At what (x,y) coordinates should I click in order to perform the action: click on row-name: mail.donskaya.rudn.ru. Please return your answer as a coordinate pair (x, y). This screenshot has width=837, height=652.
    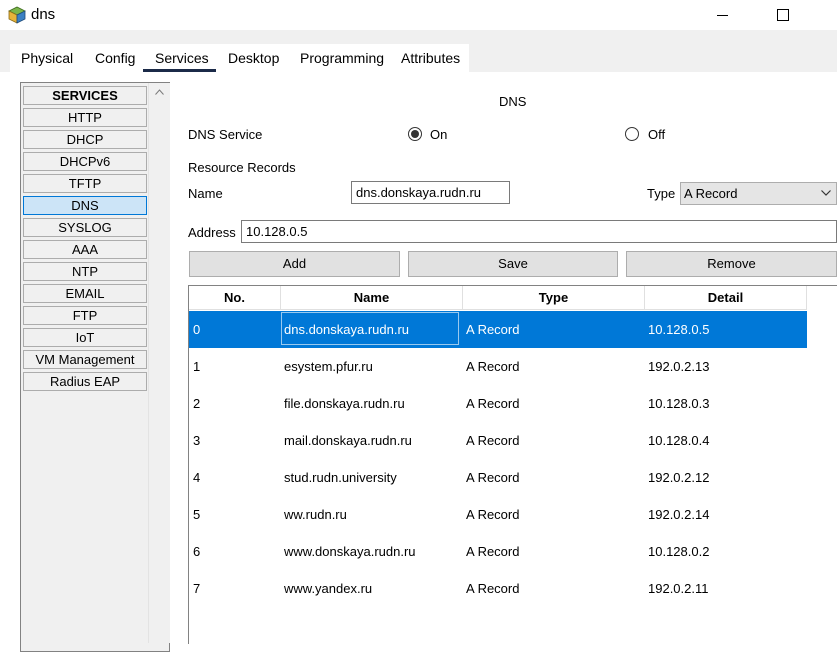
    Looking at the image, I should click on (348, 440).